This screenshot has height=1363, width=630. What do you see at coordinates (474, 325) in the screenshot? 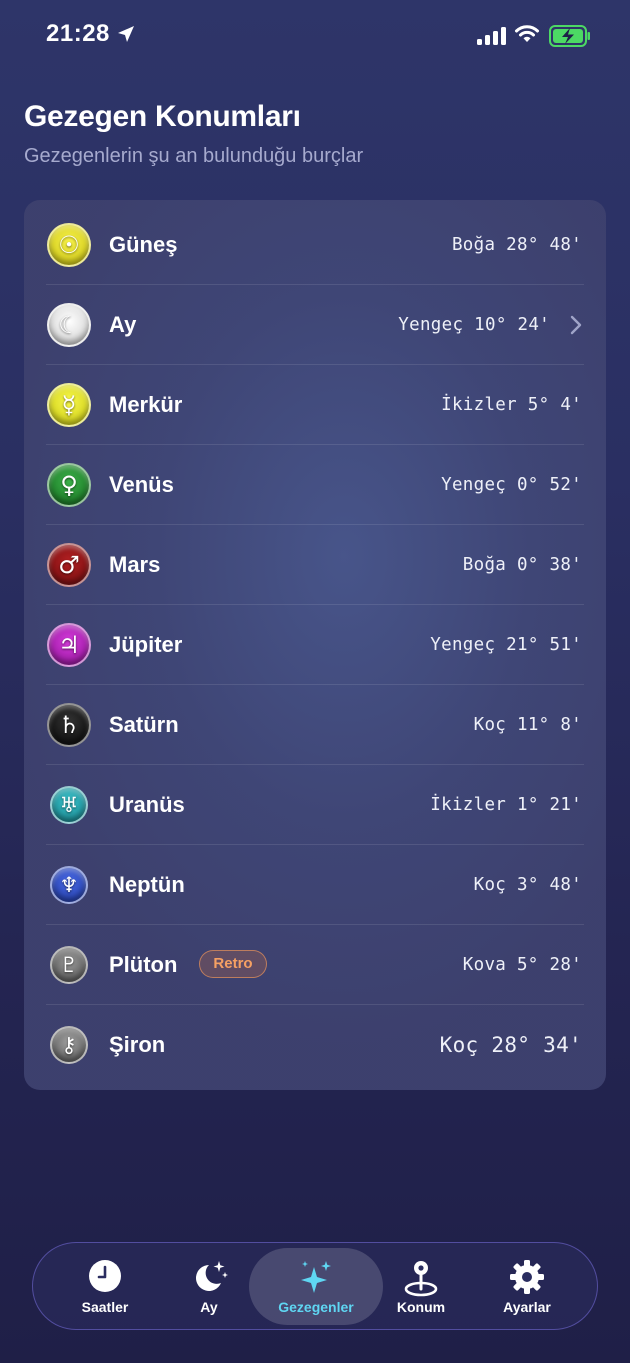
I see `planet-position: Yengeç 10° 24'` at bounding box center [474, 325].